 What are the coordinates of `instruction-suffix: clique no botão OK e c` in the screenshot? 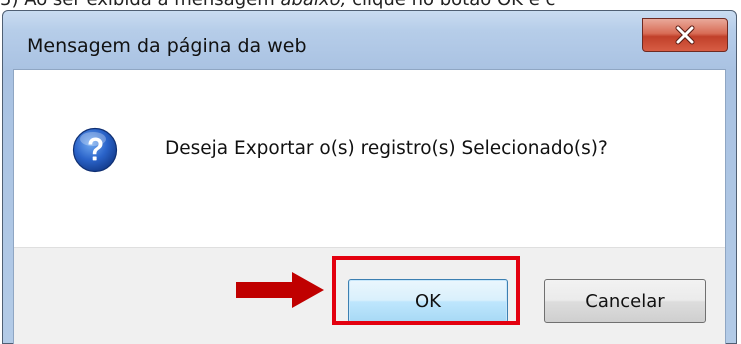 It's located at (453, 5).